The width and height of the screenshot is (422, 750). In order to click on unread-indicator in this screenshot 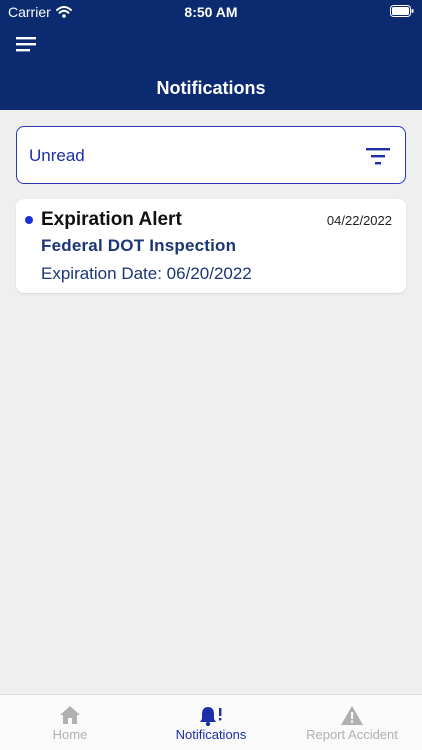, I will do `click(29, 220)`.